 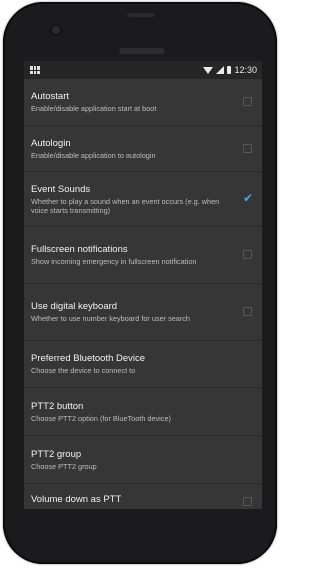 I want to click on volume-down-ptt-checkbox, so click(x=247, y=501).